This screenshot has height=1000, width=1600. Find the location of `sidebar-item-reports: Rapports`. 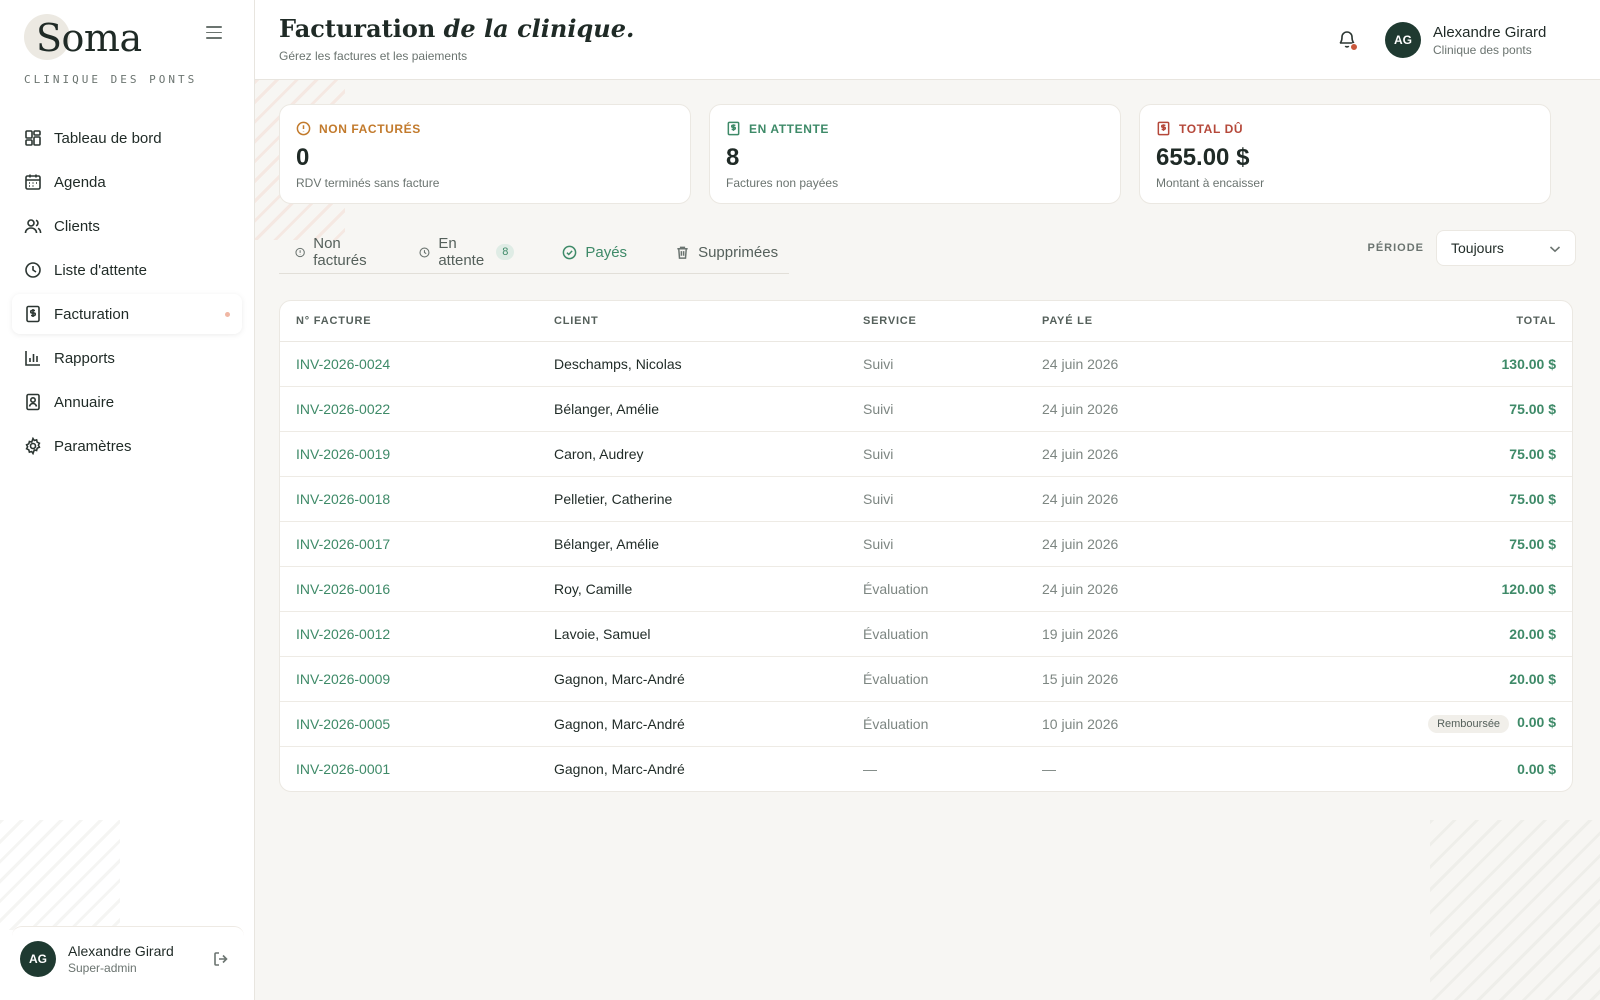

sidebar-item-reports: Rapports is located at coordinates (127, 358).